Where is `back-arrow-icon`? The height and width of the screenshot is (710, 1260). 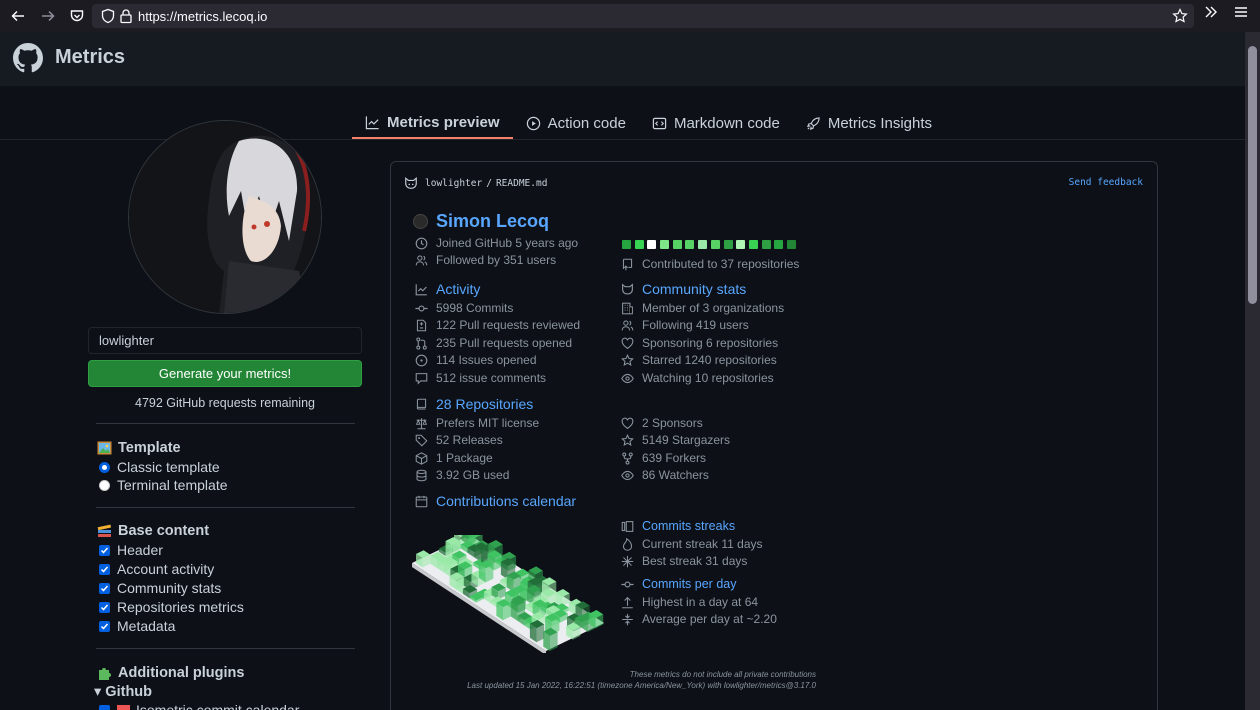
back-arrow-icon is located at coordinates (18, 16).